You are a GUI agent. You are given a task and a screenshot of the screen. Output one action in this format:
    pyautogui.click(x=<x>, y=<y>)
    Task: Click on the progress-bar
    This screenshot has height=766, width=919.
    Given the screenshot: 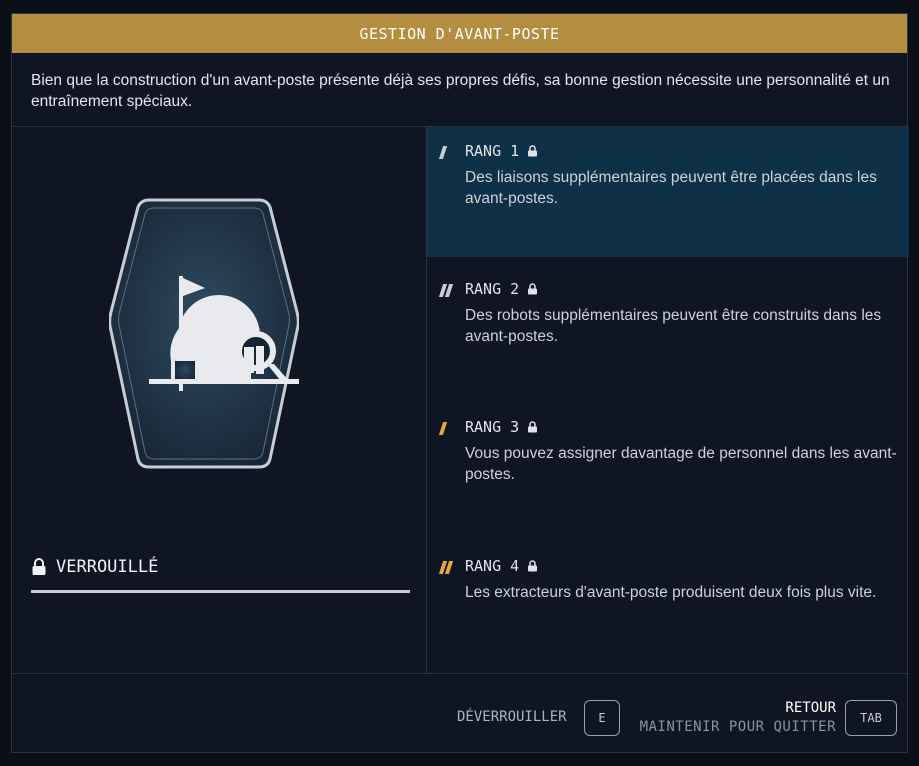 What is the action you would take?
    pyautogui.click(x=220, y=591)
    